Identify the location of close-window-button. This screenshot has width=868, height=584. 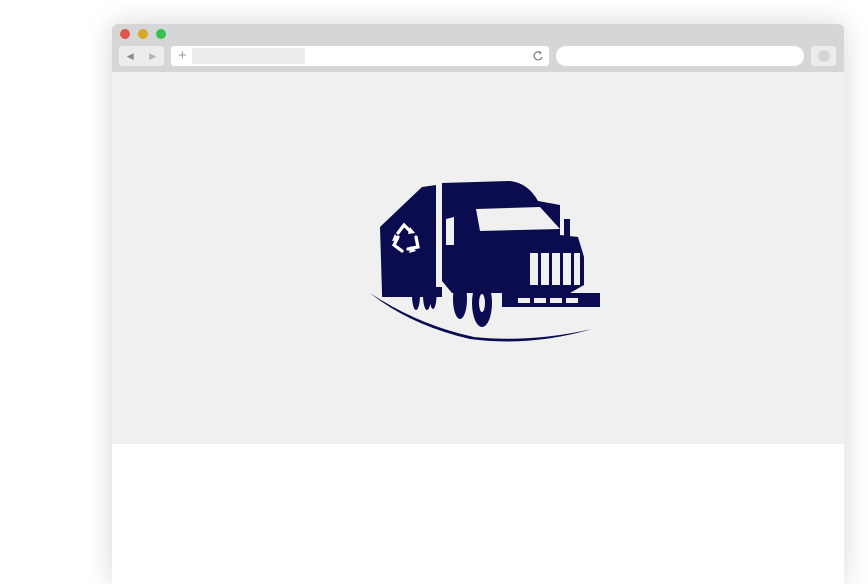
(125, 34).